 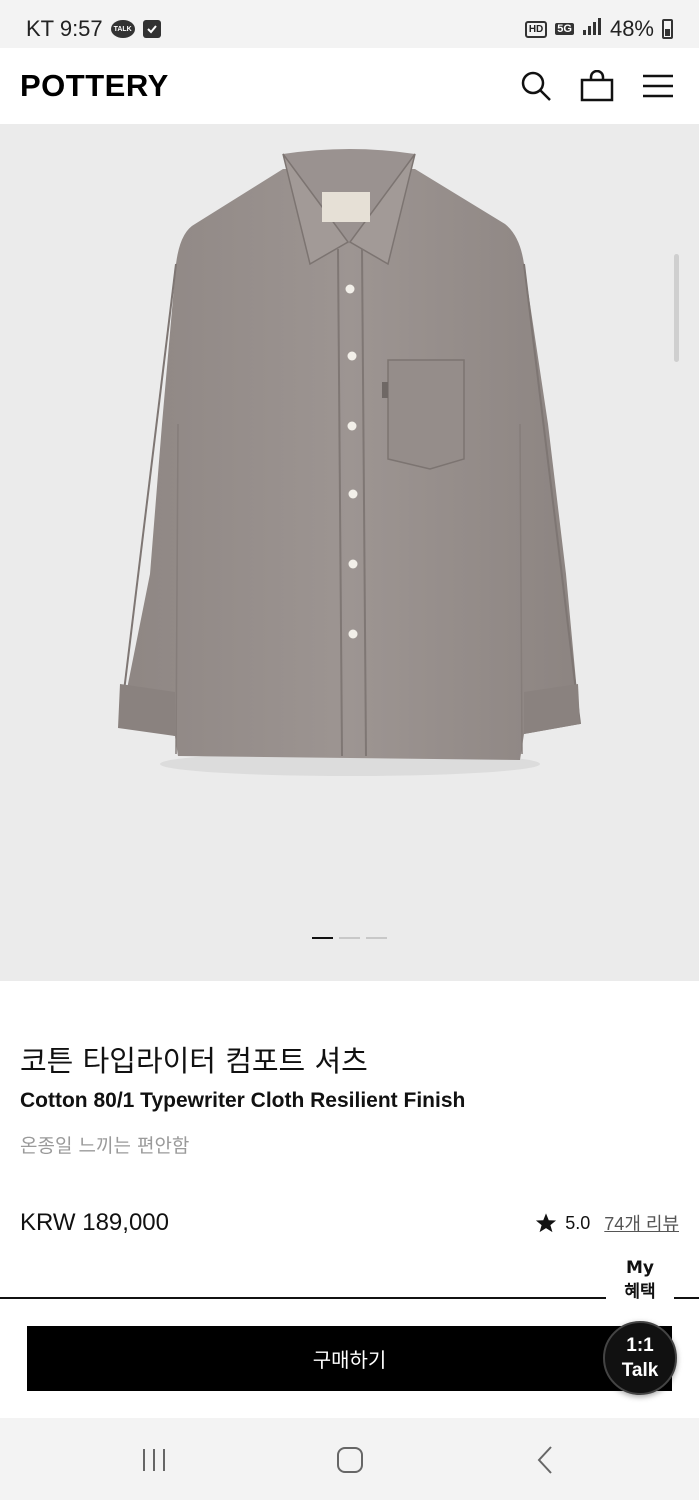 What do you see at coordinates (349, 86) in the screenshot?
I see `site-header: POTTERY` at bounding box center [349, 86].